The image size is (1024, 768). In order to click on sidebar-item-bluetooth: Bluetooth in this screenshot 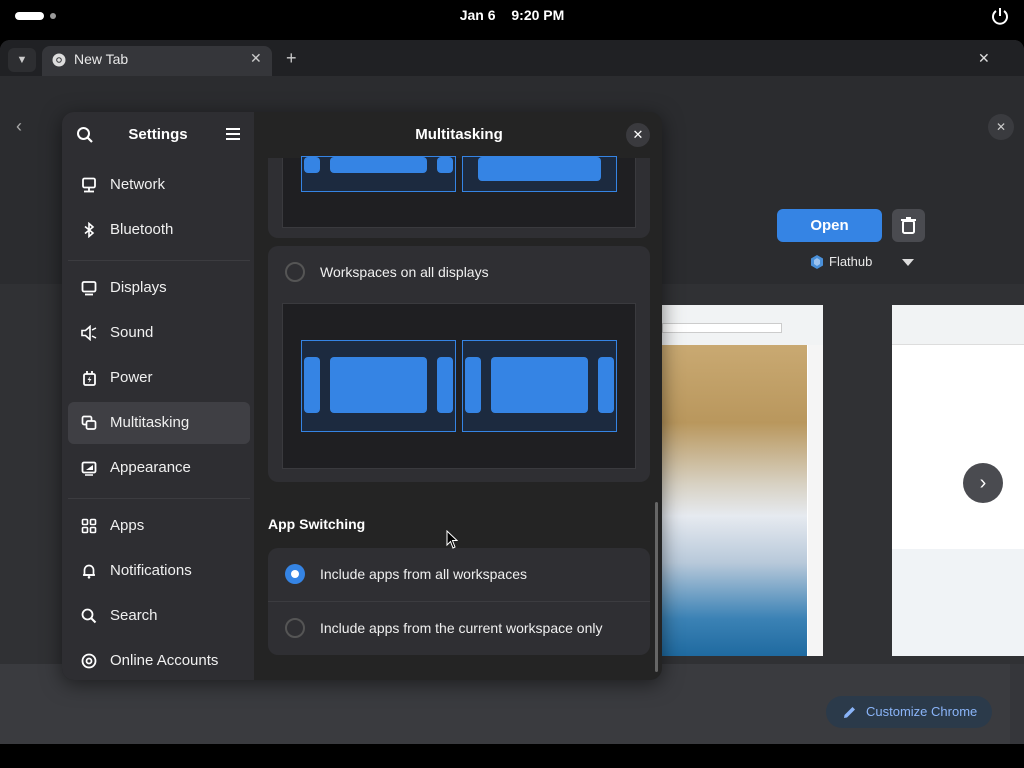, I will do `click(159, 230)`.